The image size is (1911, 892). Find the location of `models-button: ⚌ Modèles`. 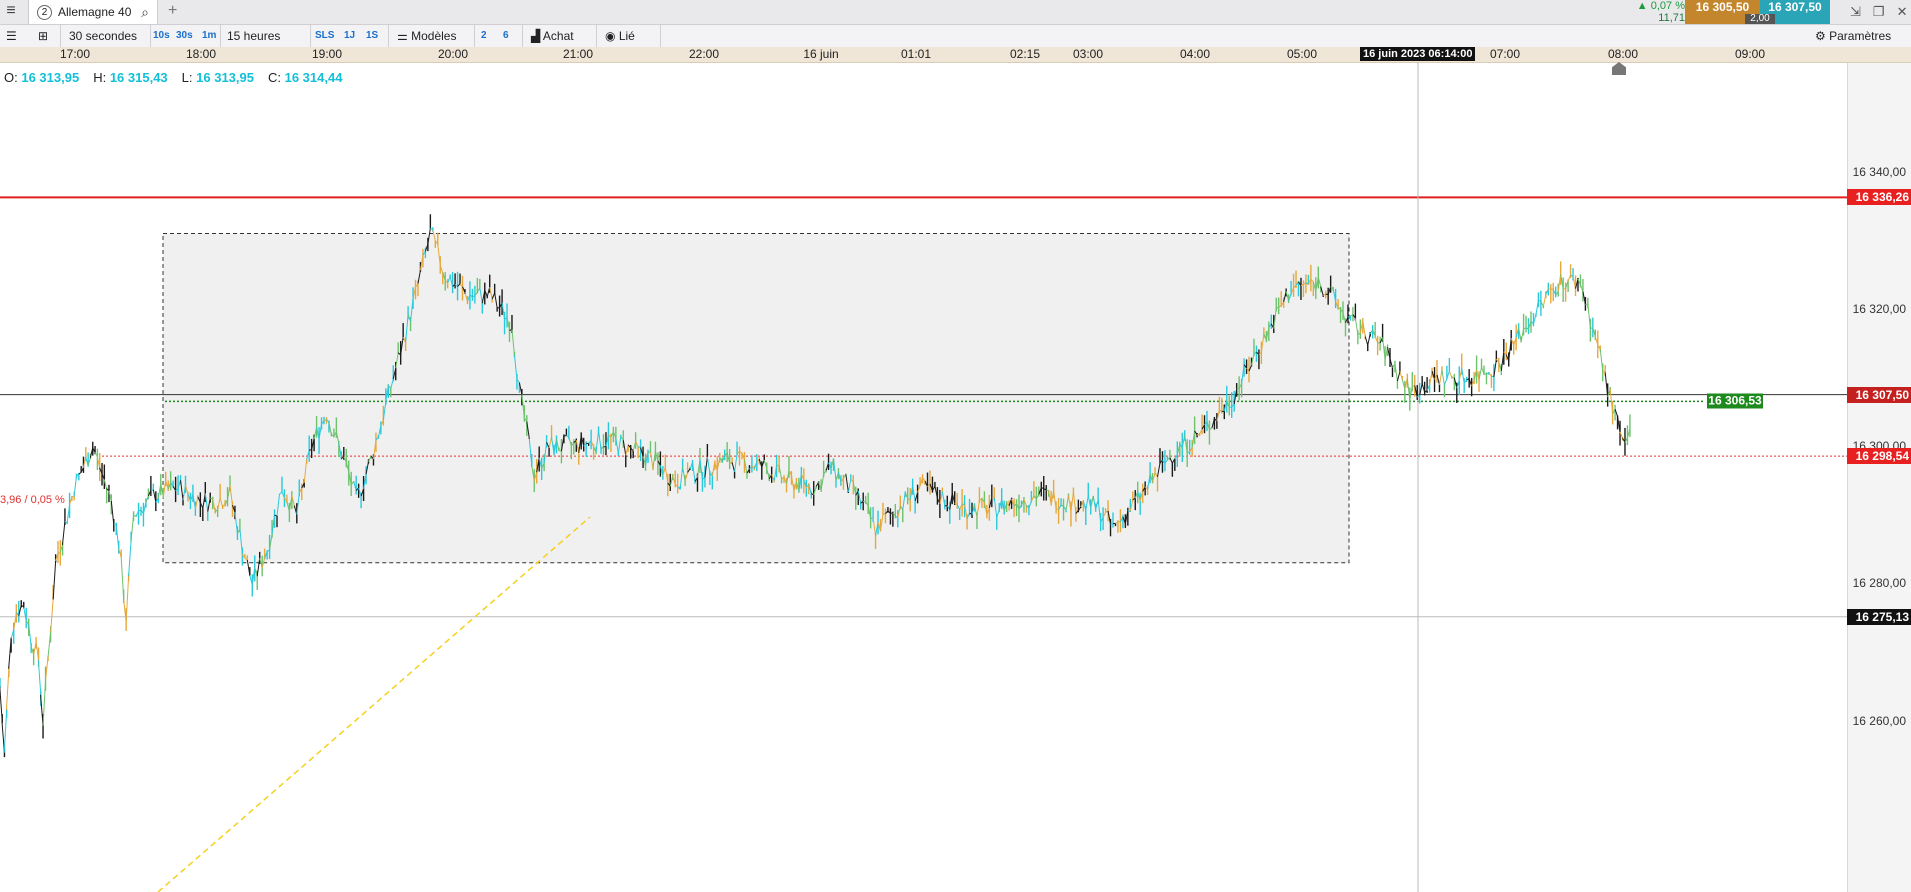

models-button: ⚌ Modèles is located at coordinates (422, 36).